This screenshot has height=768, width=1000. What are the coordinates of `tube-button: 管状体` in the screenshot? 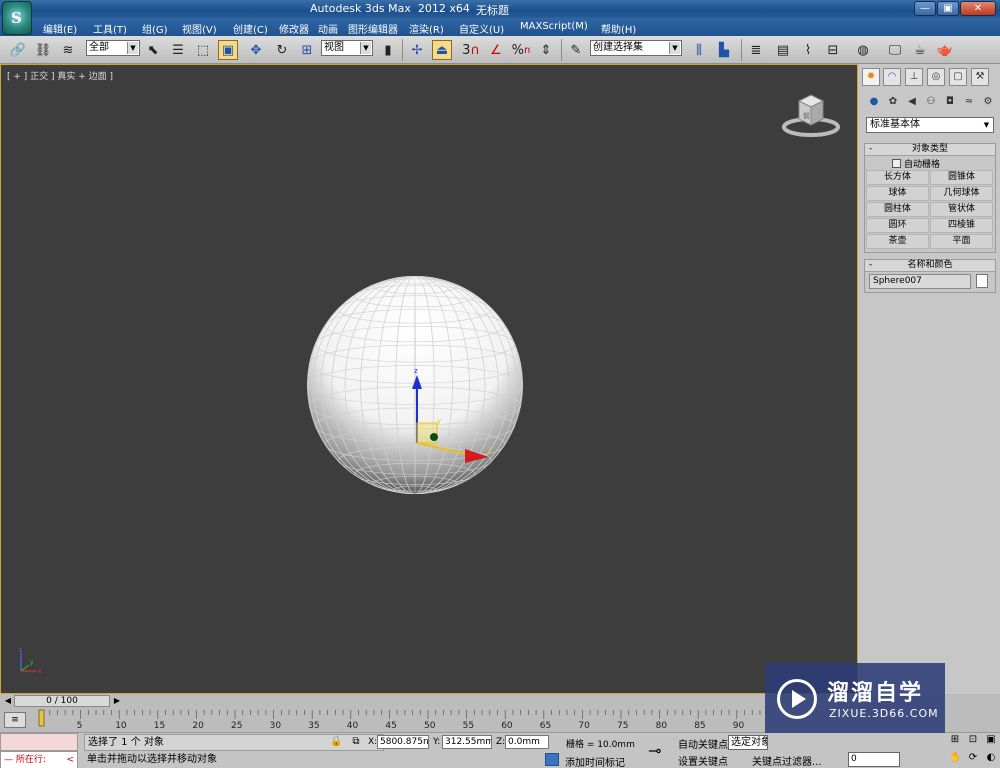 It's located at (961, 209).